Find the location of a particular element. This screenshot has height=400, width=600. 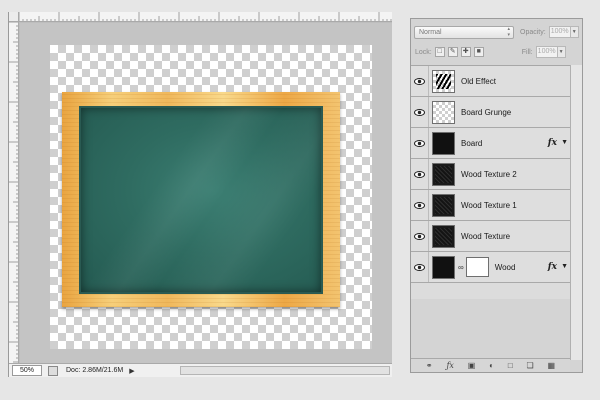

layer-row: Wood Texture 2 is located at coordinates (490, 174).